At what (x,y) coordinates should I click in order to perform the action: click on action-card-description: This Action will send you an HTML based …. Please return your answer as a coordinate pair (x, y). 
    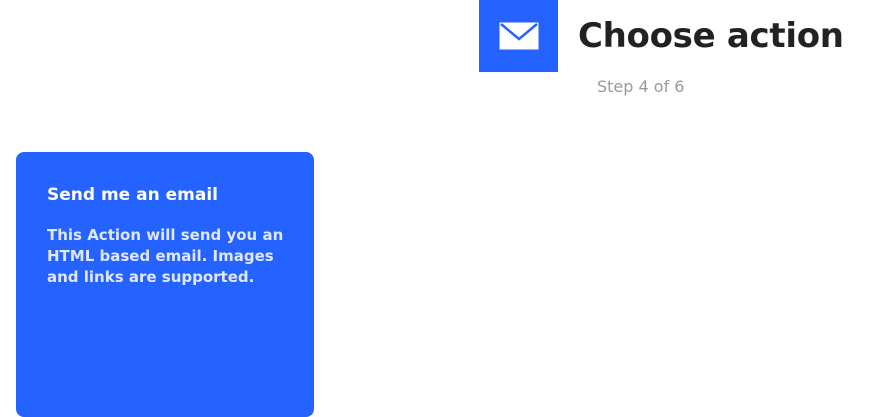
    Looking at the image, I should click on (165, 256).